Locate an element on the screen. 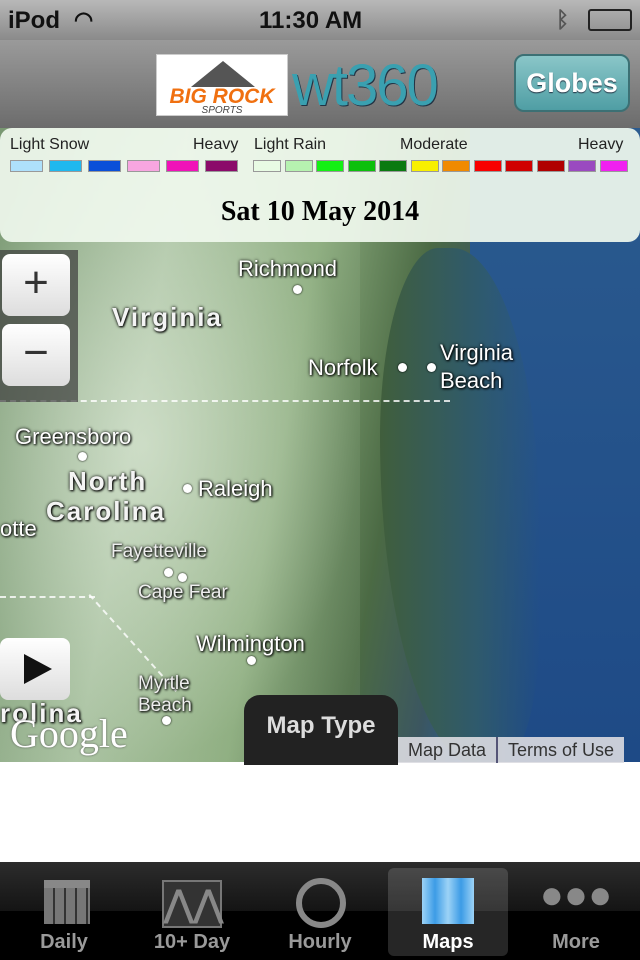 This screenshot has width=640, height=960. tab-bar: Daily ⋀⋀ 10+ Day Hourly Maps ●●● More is located at coordinates (320, 911).